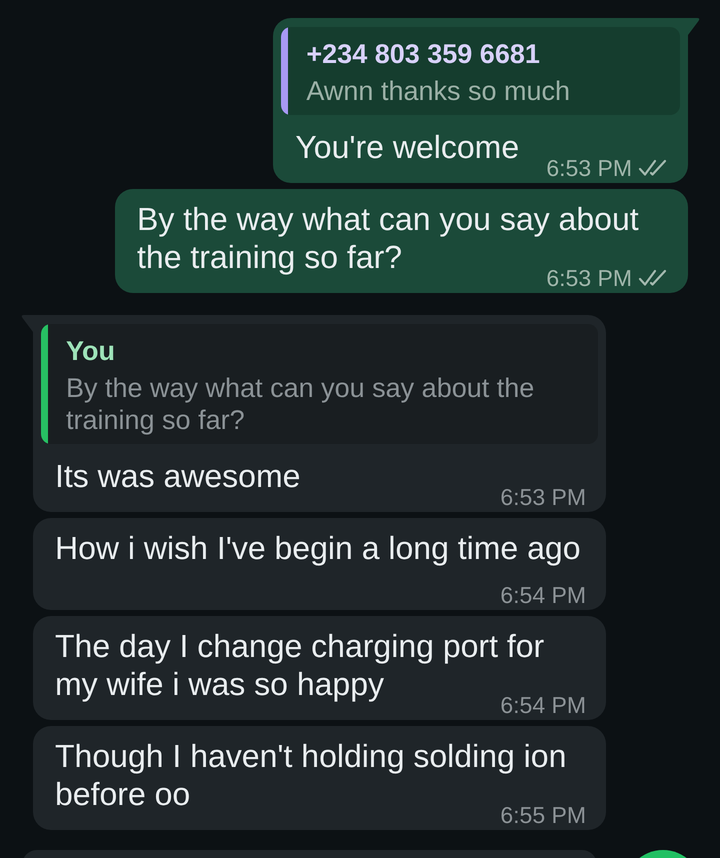 The height and width of the screenshot is (858, 720). What do you see at coordinates (317, 548) in the screenshot?
I see `message-text: How i wish I've begin a long time ago` at bounding box center [317, 548].